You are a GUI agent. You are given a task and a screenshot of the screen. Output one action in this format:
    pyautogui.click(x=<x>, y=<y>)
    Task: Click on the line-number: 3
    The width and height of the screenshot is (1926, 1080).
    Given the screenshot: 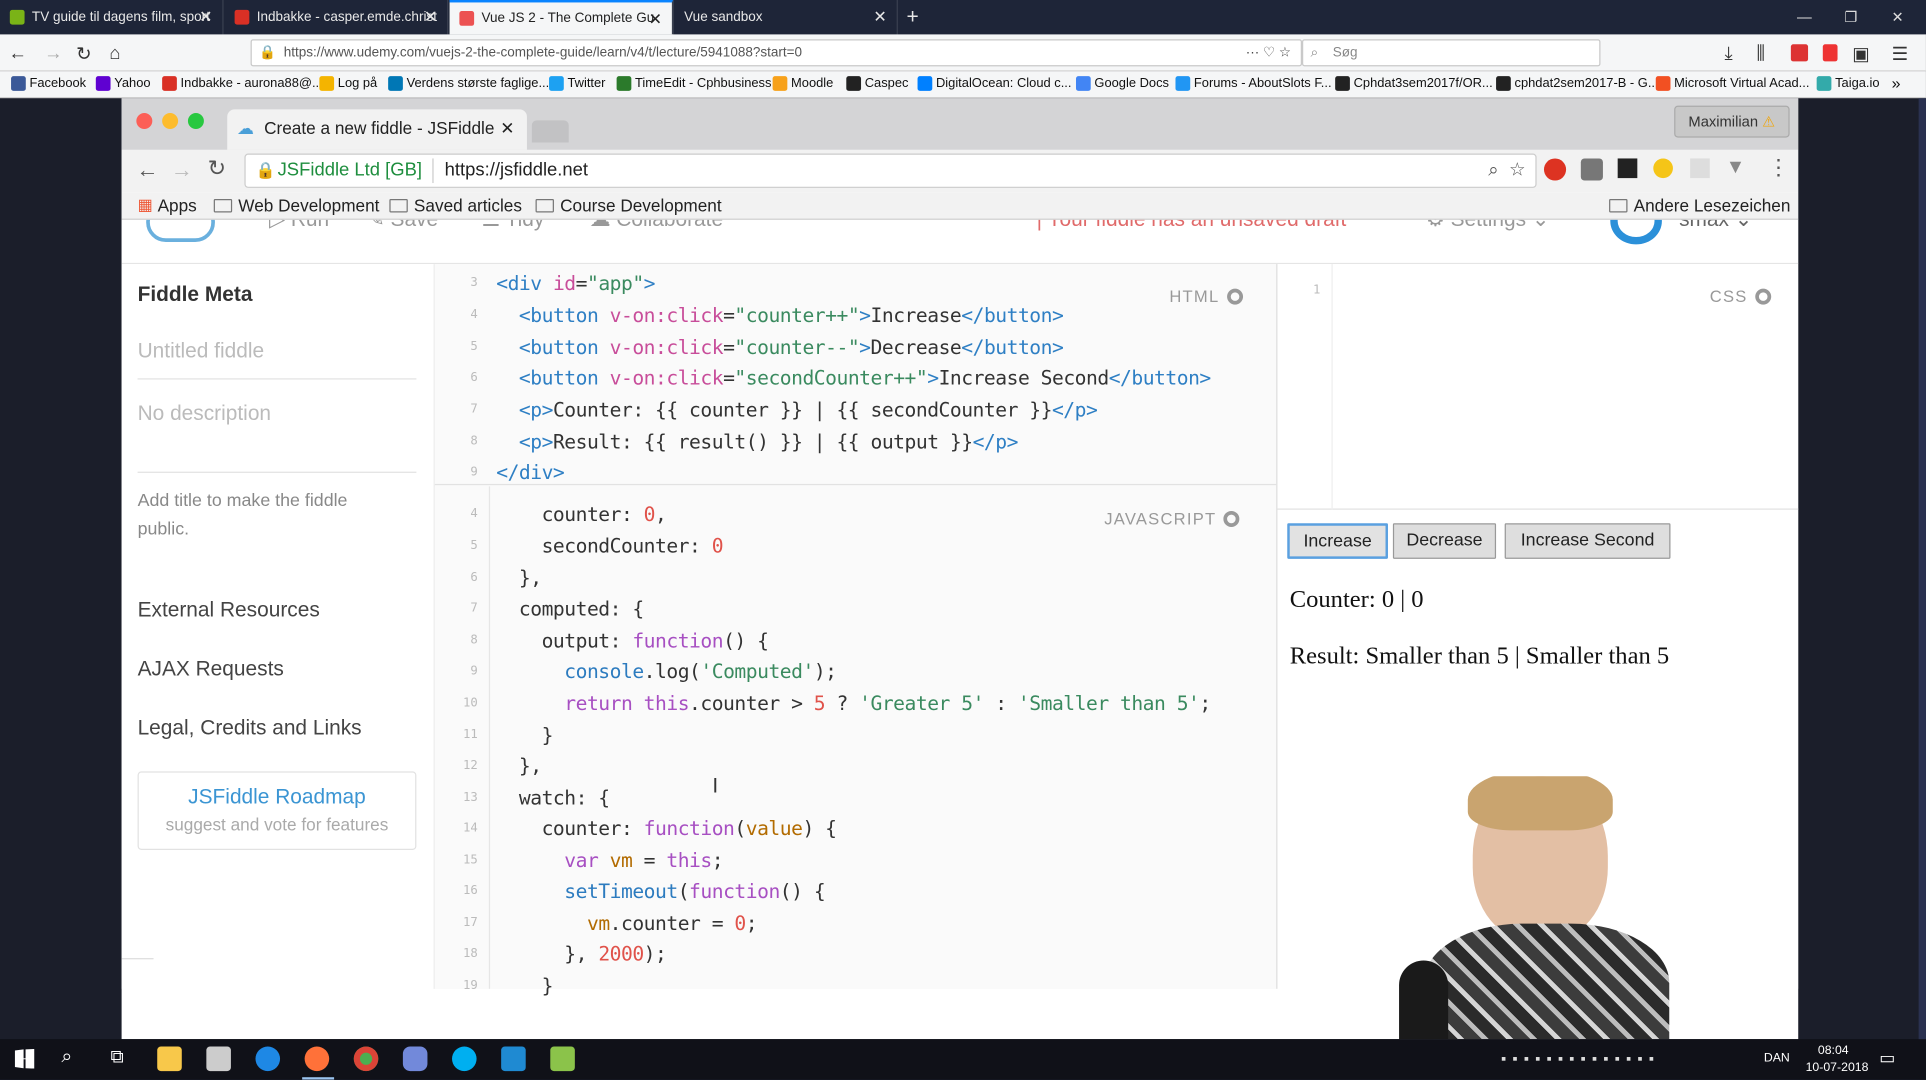 What is the action you would take?
    pyautogui.click(x=474, y=283)
    